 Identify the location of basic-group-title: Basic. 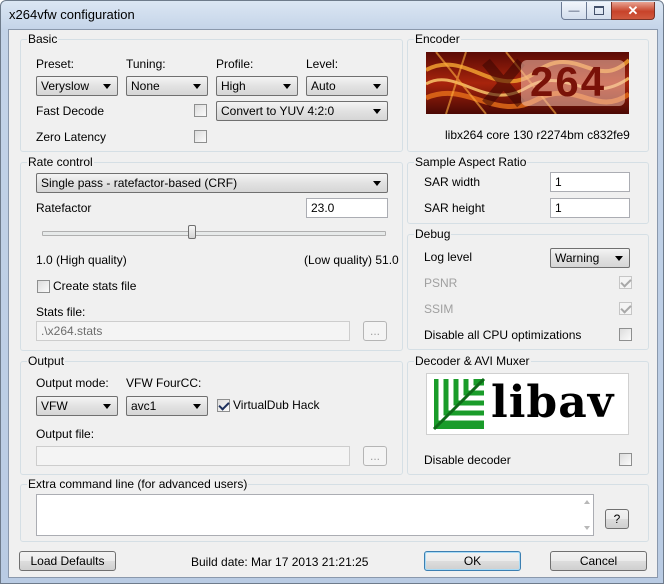
(43, 39).